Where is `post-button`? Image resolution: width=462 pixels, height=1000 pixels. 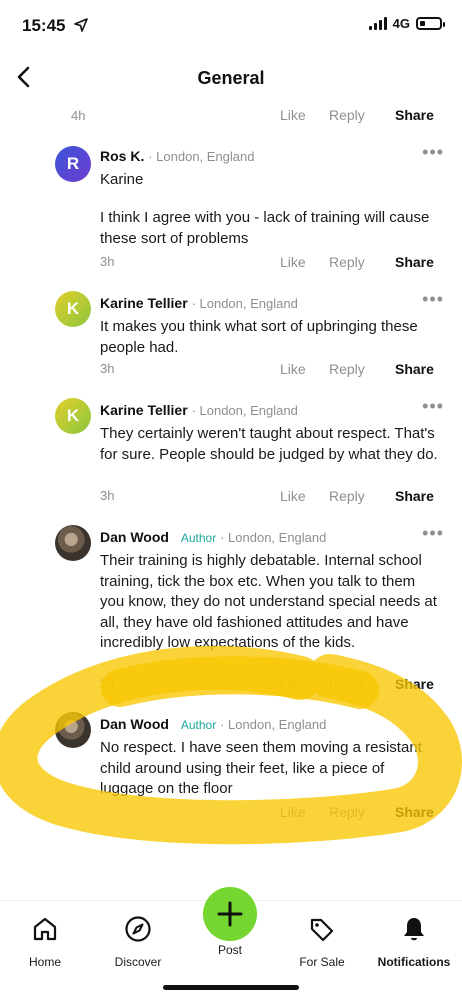 post-button is located at coordinates (230, 914).